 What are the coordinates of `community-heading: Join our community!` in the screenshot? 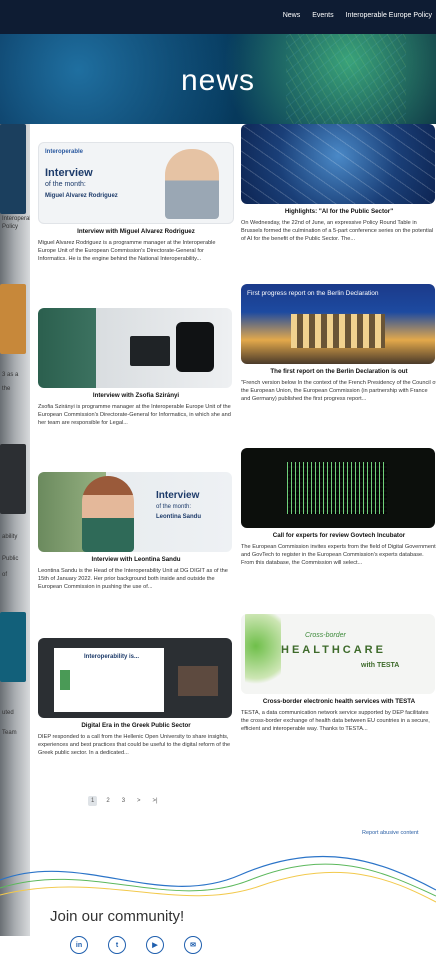 It's located at (117, 916).